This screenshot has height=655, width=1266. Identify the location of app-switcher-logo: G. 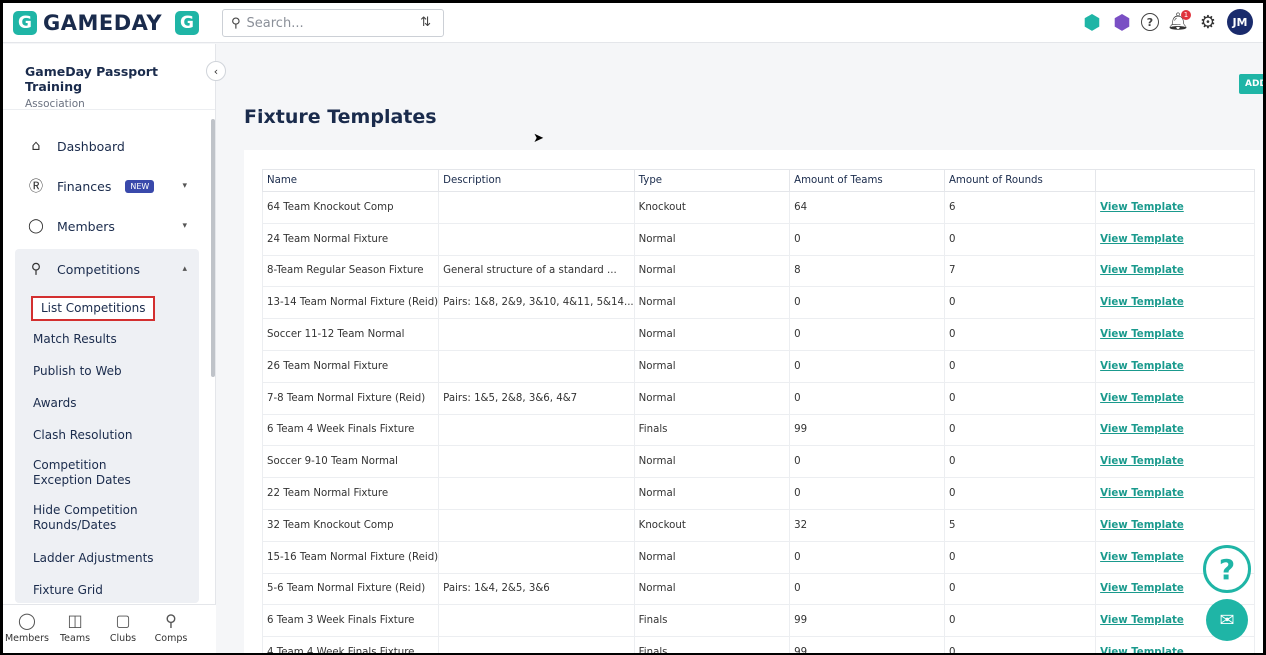
(187, 23).